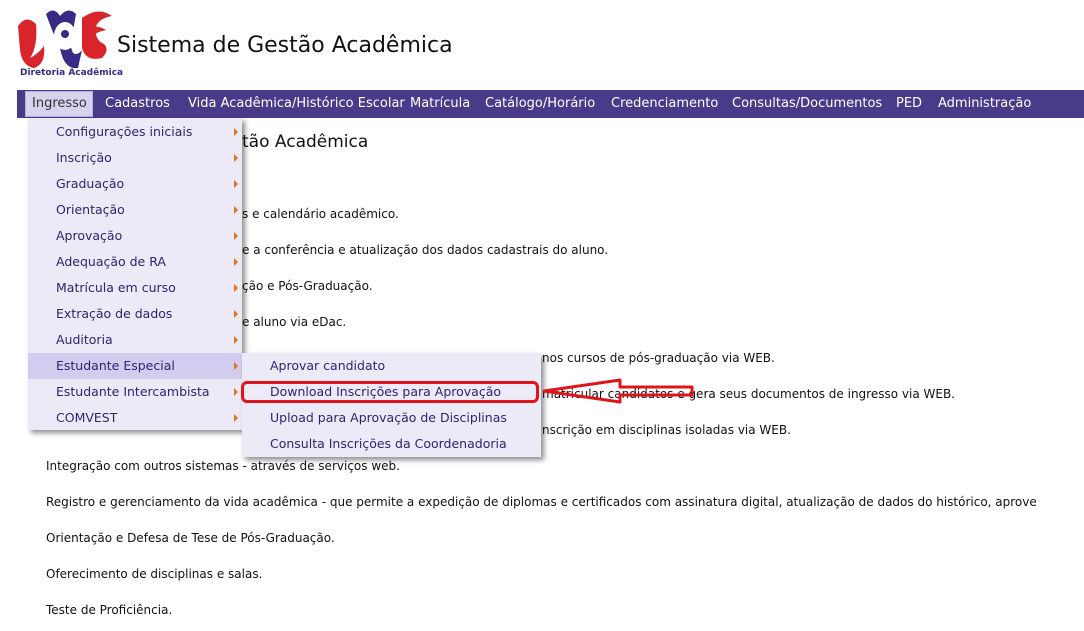 This screenshot has height=631, width=1084. Describe the element at coordinates (135, 158) in the screenshot. I see `menu-item-inscricao: Inscrição` at that location.